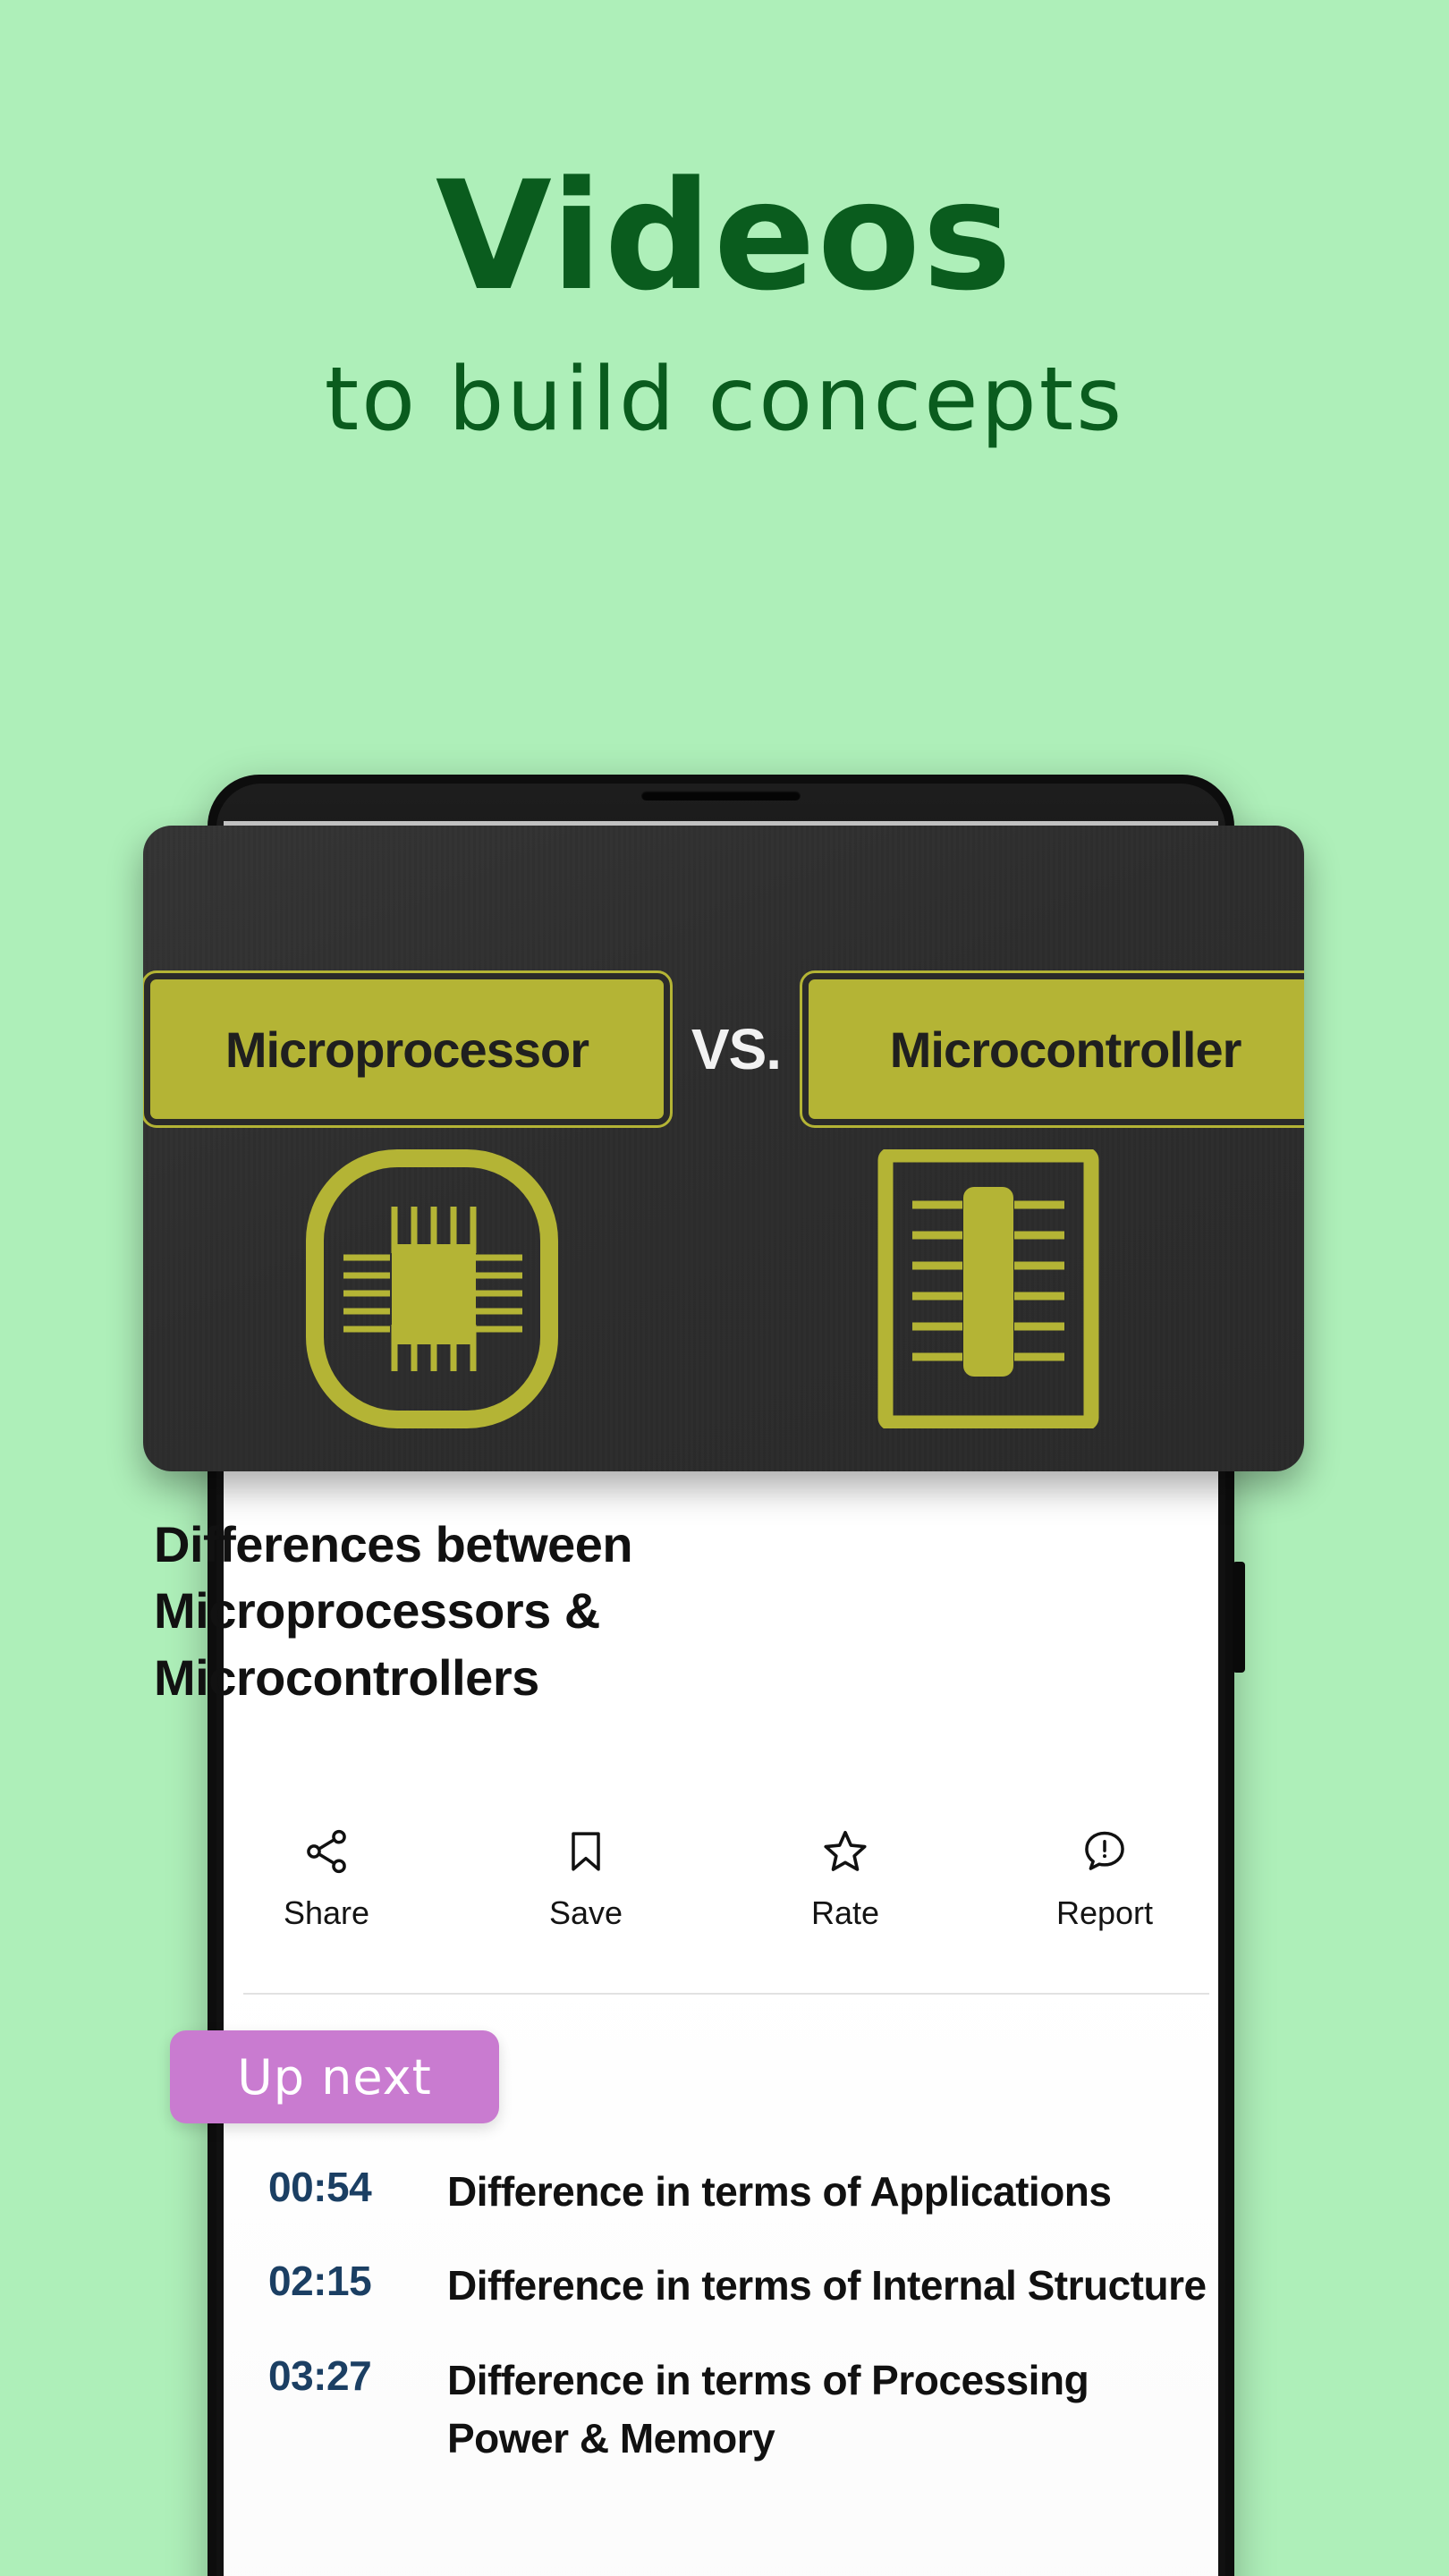  I want to click on promo-subtitle: to build concepts, so click(724, 400).